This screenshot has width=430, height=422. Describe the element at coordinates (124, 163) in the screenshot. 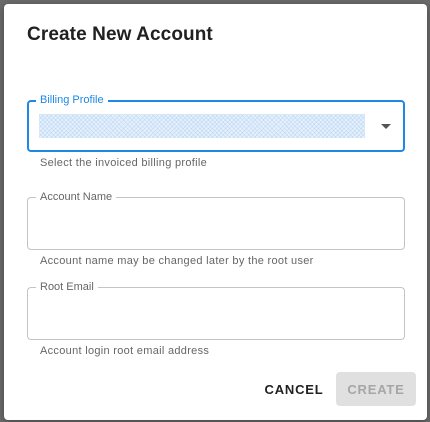

I see `billing-profile-helper: Select the invoiced billing profile` at that location.